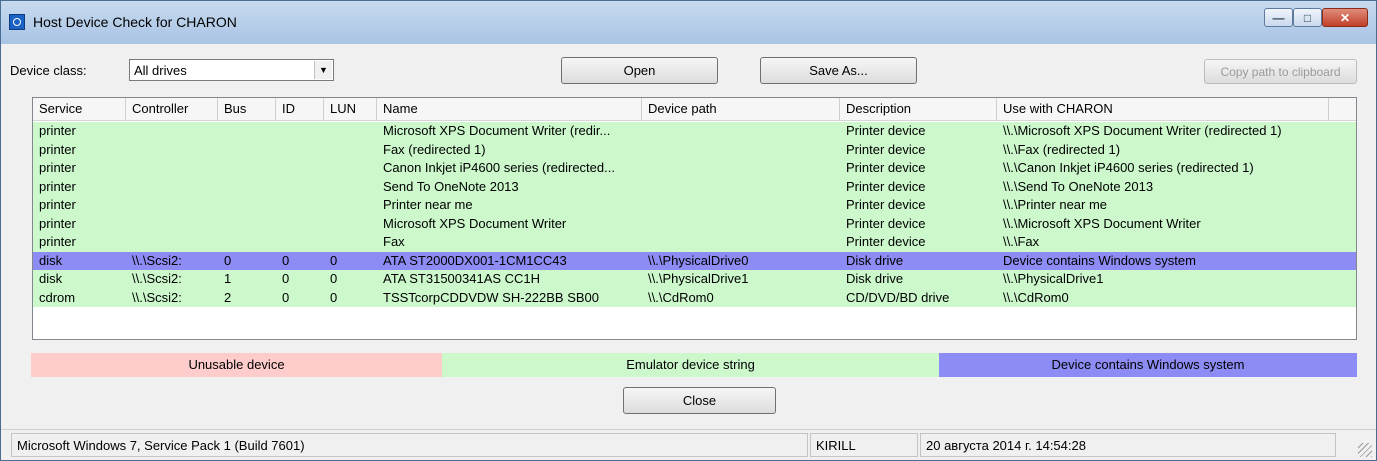  I want to click on column-header-service: Service, so click(79, 109).